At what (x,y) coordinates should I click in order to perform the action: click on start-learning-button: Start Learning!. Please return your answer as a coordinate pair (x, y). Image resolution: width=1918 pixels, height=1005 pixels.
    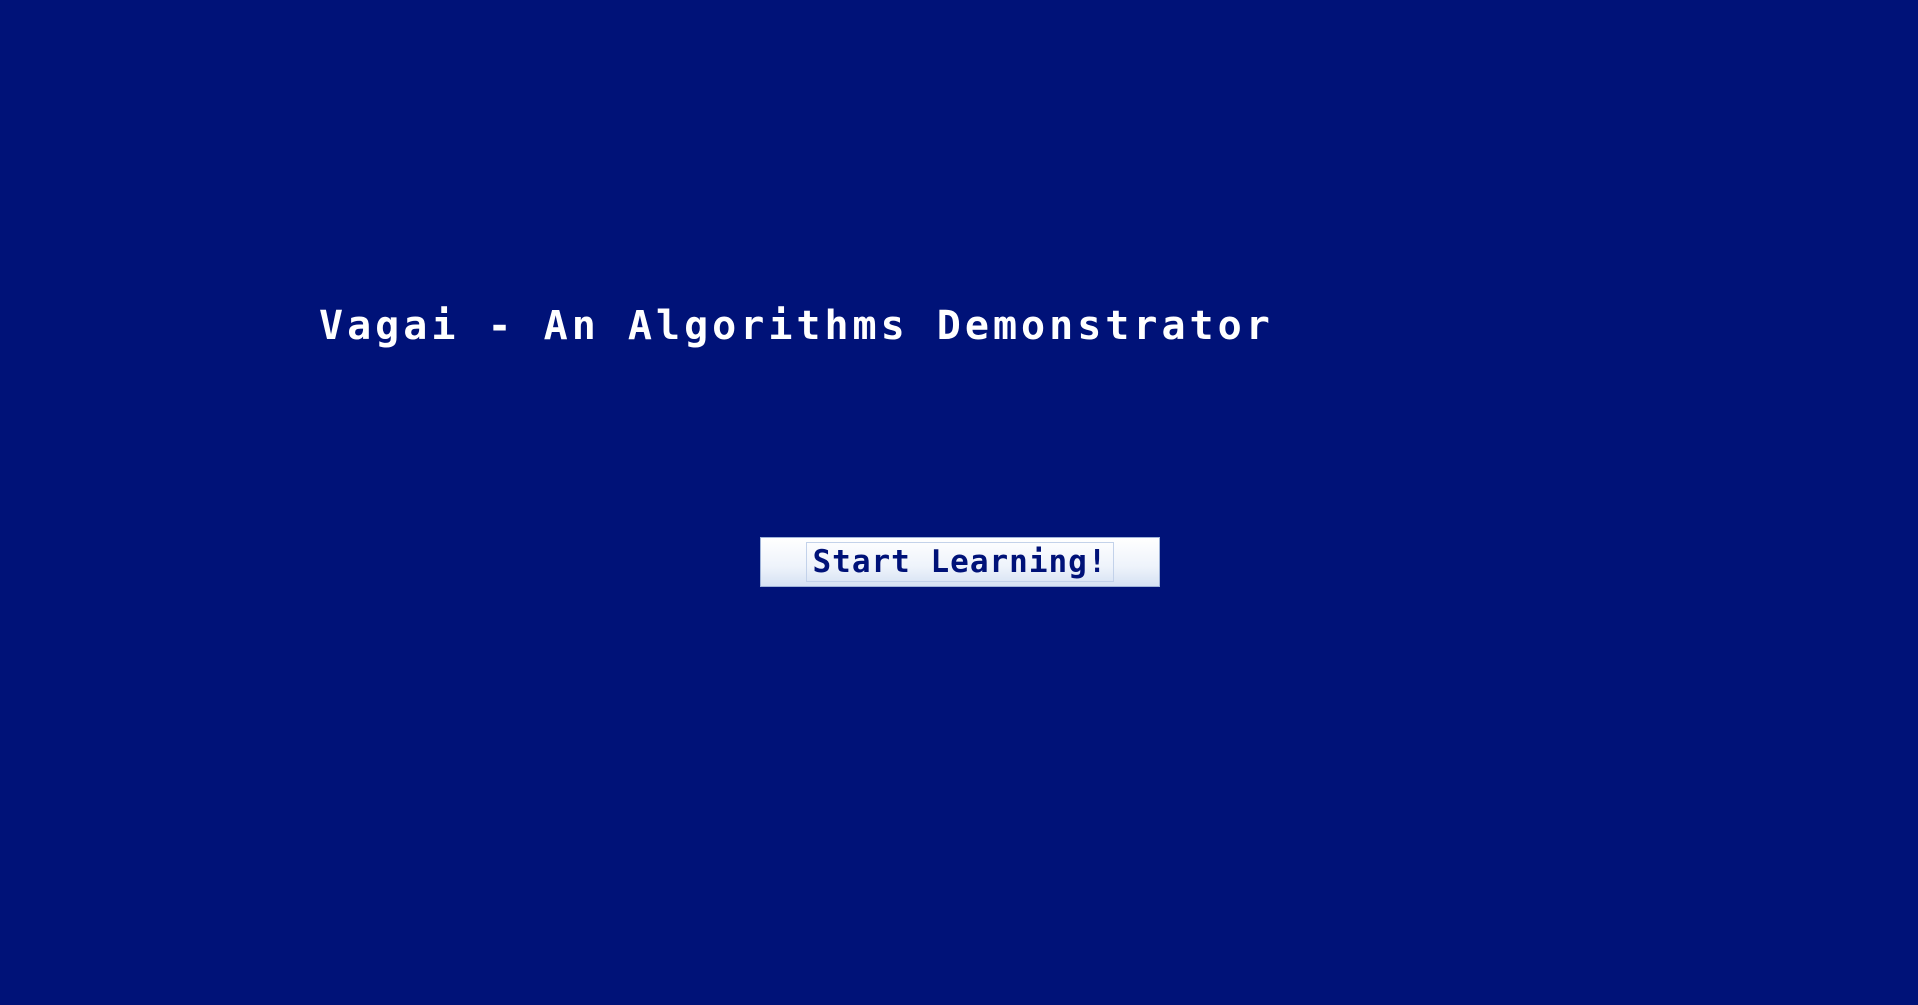
    Looking at the image, I should click on (960, 562).